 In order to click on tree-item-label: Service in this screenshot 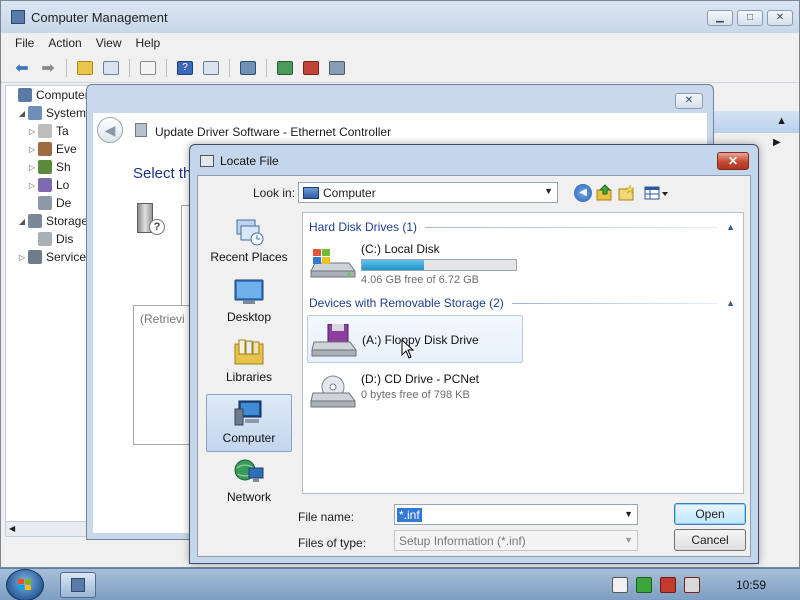, I will do `click(66, 257)`.